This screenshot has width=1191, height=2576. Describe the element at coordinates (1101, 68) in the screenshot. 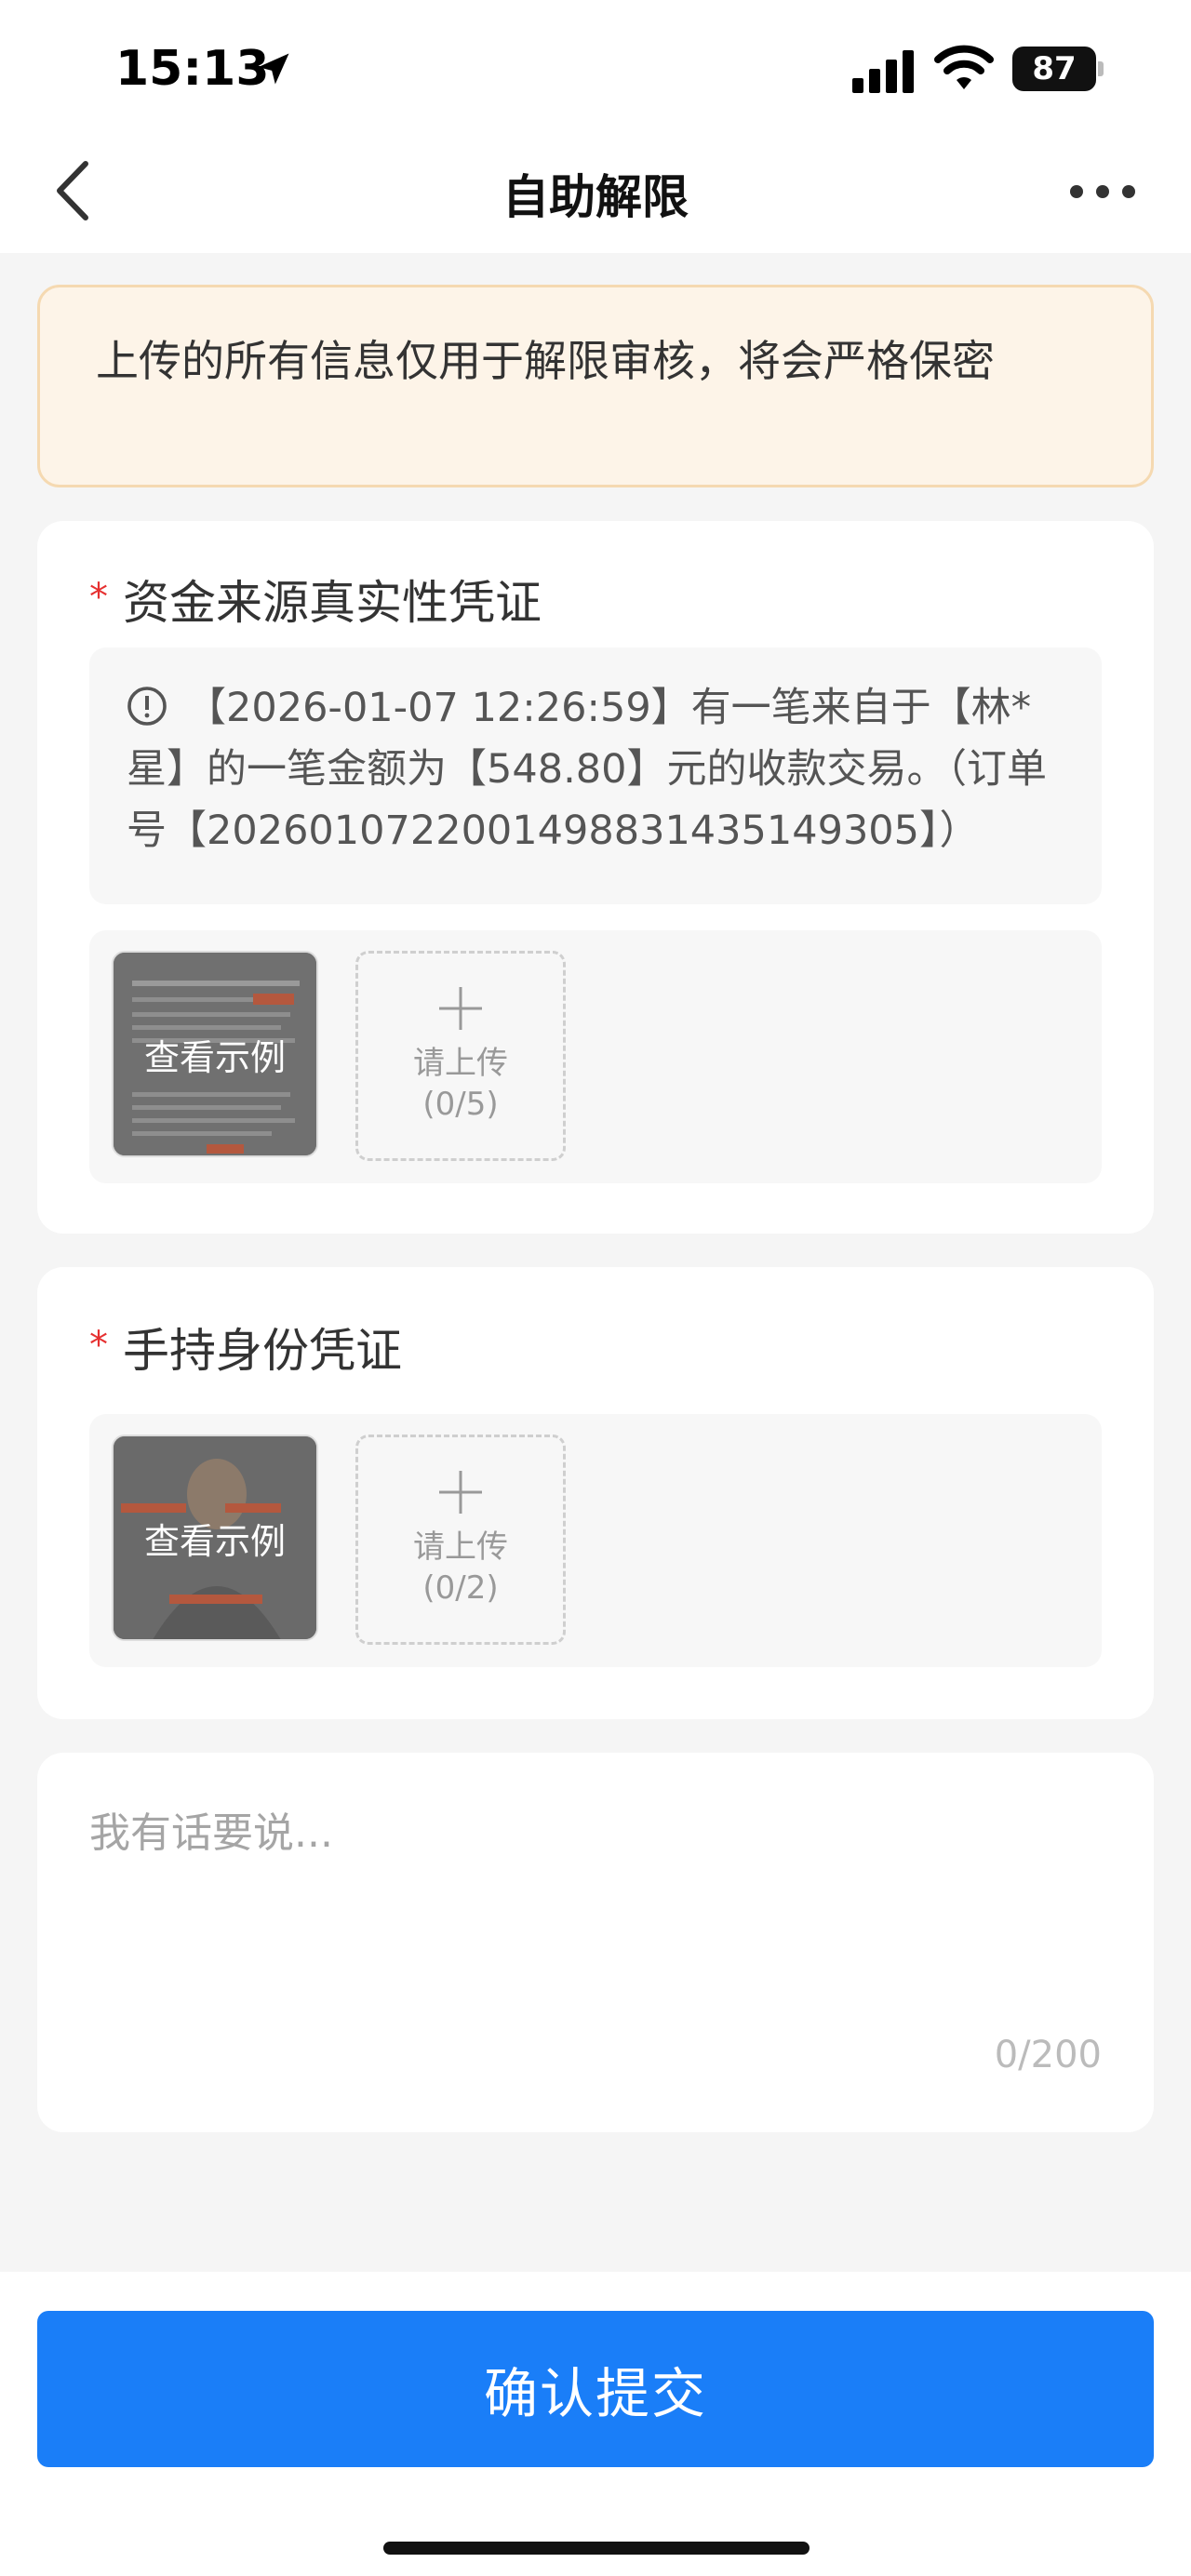

I see `battery-cap` at that location.